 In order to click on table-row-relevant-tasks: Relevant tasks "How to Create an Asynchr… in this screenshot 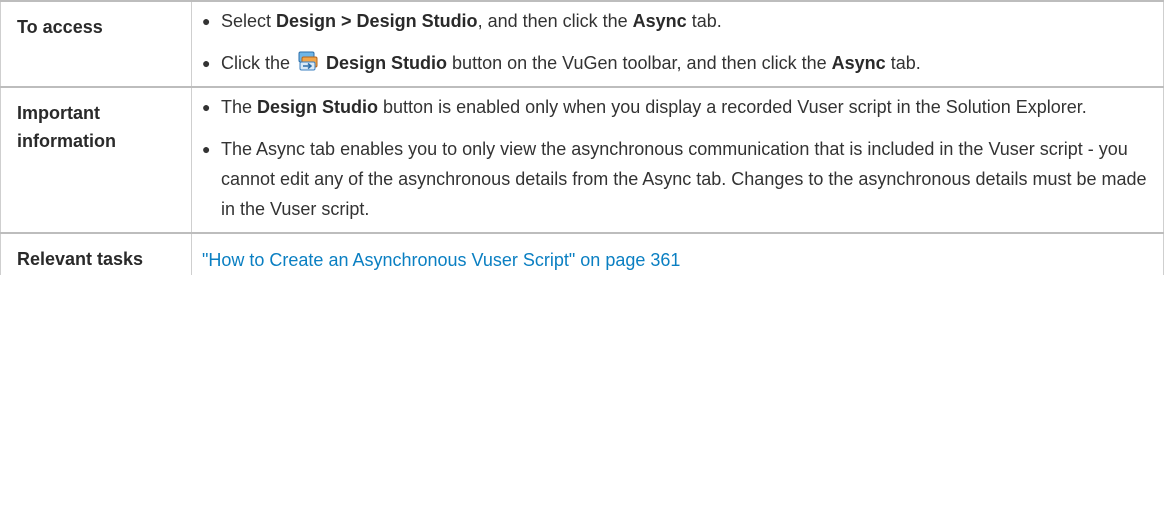, I will do `click(582, 254)`.